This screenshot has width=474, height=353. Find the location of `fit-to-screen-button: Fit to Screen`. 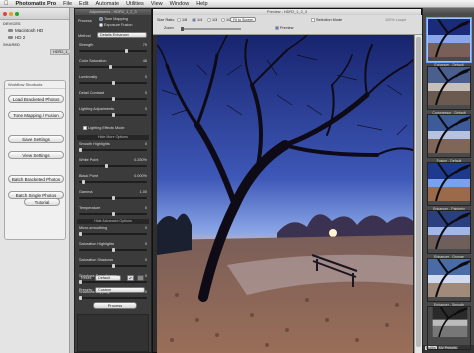

fit-to-screen-button: Fit to Screen is located at coordinates (243, 19).